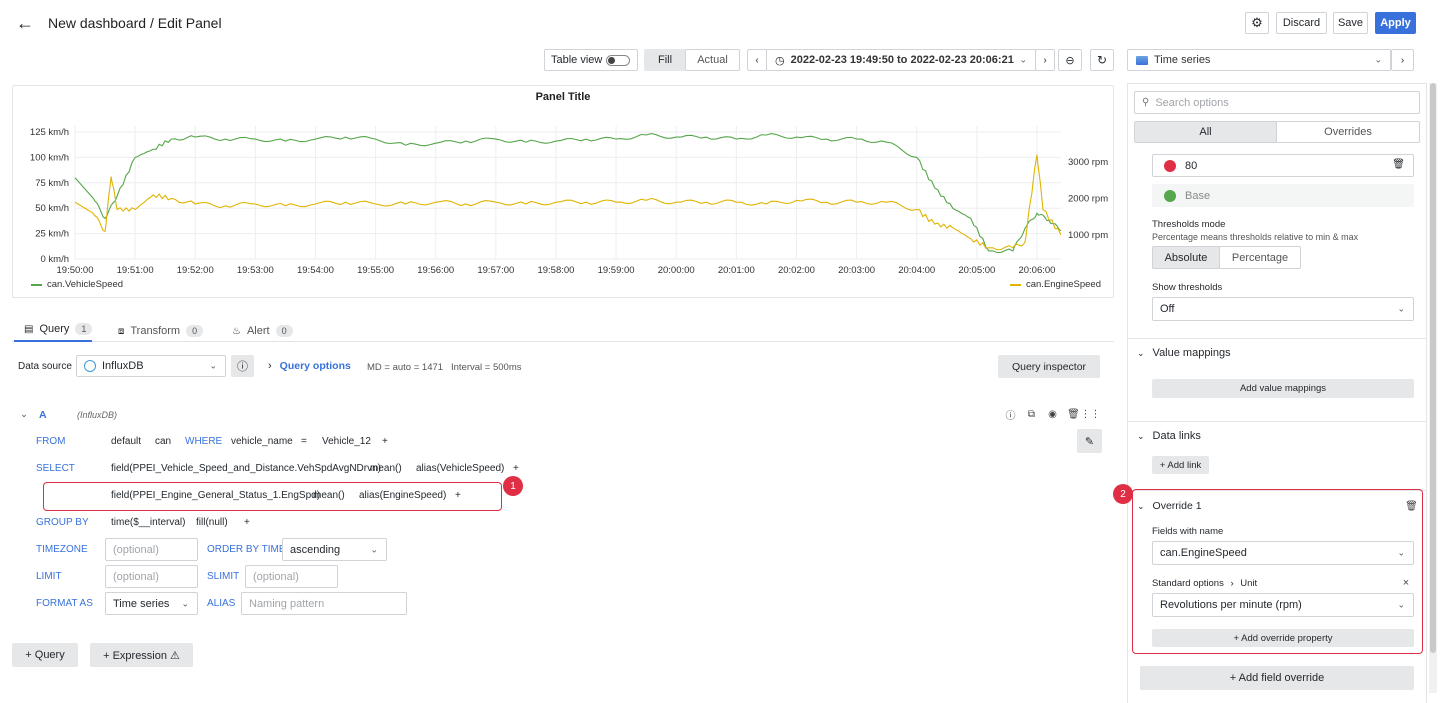 This screenshot has height=703, width=1440. Describe the element at coordinates (151, 576) in the screenshot. I see `limit-input: (optional)` at that location.